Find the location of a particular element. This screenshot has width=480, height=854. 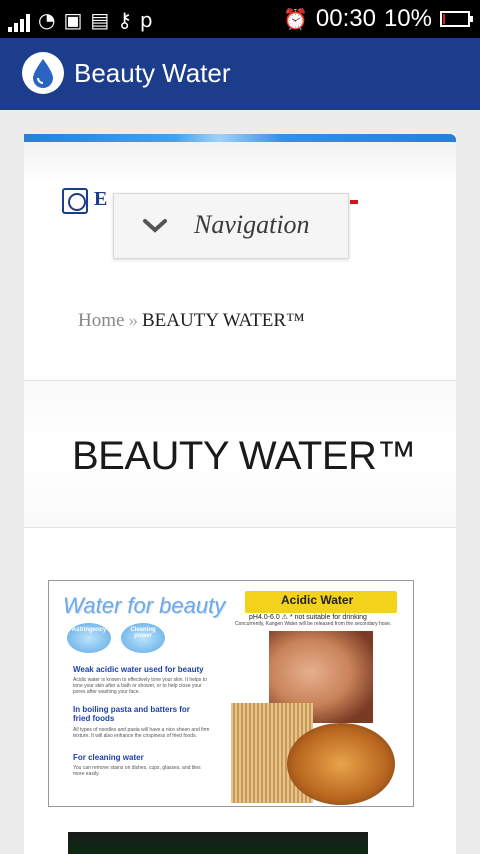

breadcrumb: Home» BEAUTY WATER™ is located at coordinates (191, 321).